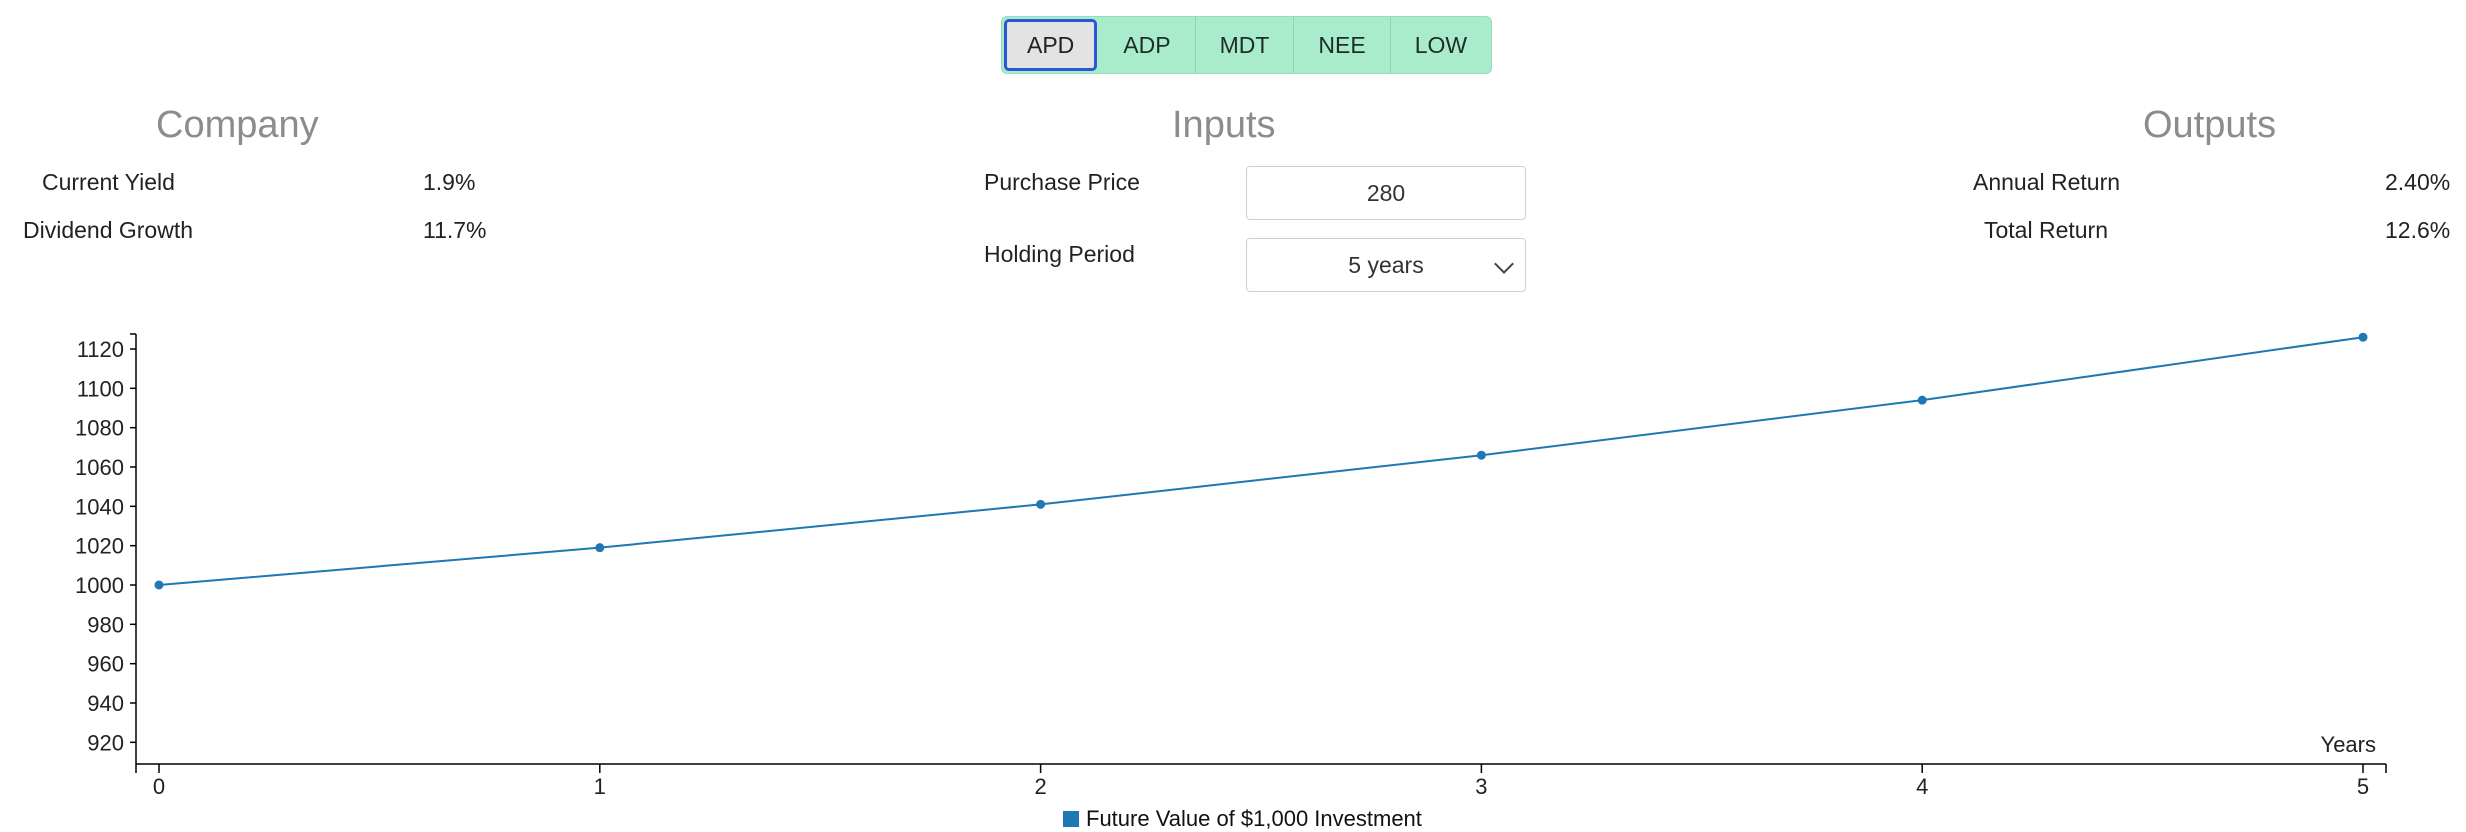 Image resolution: width=2466 pixels, height=832 pixels. What do you see at coordinates (449, 182) in the screenshot?
I see `current-yield-value: 1.9%` at bounding box center [449, 182].